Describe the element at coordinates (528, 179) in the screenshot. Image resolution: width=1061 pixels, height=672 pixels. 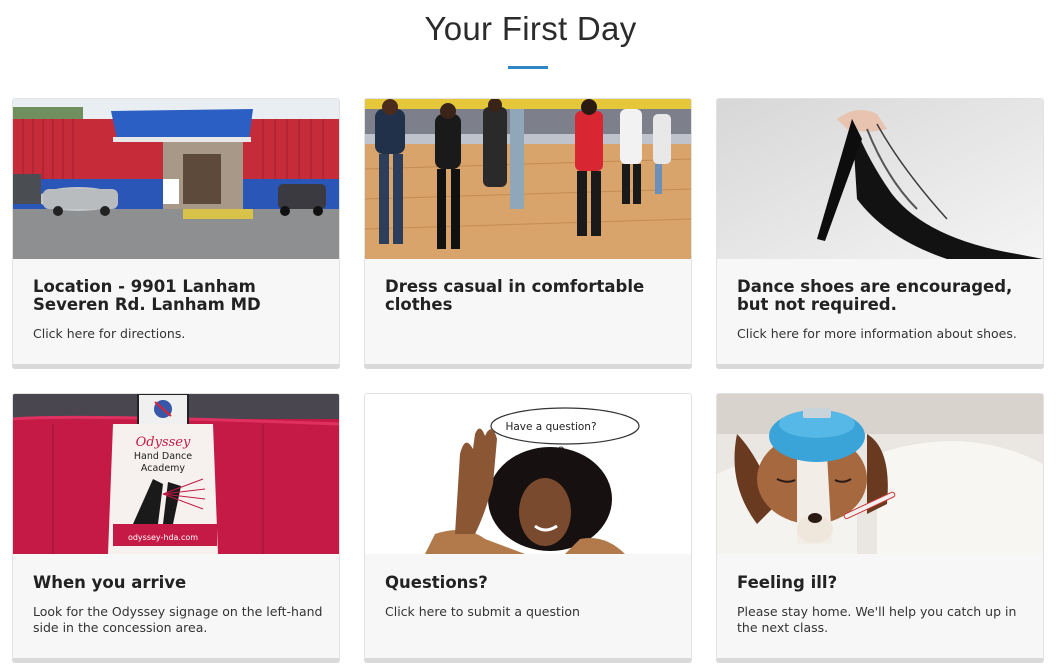
I see `dancers-image` at that location.